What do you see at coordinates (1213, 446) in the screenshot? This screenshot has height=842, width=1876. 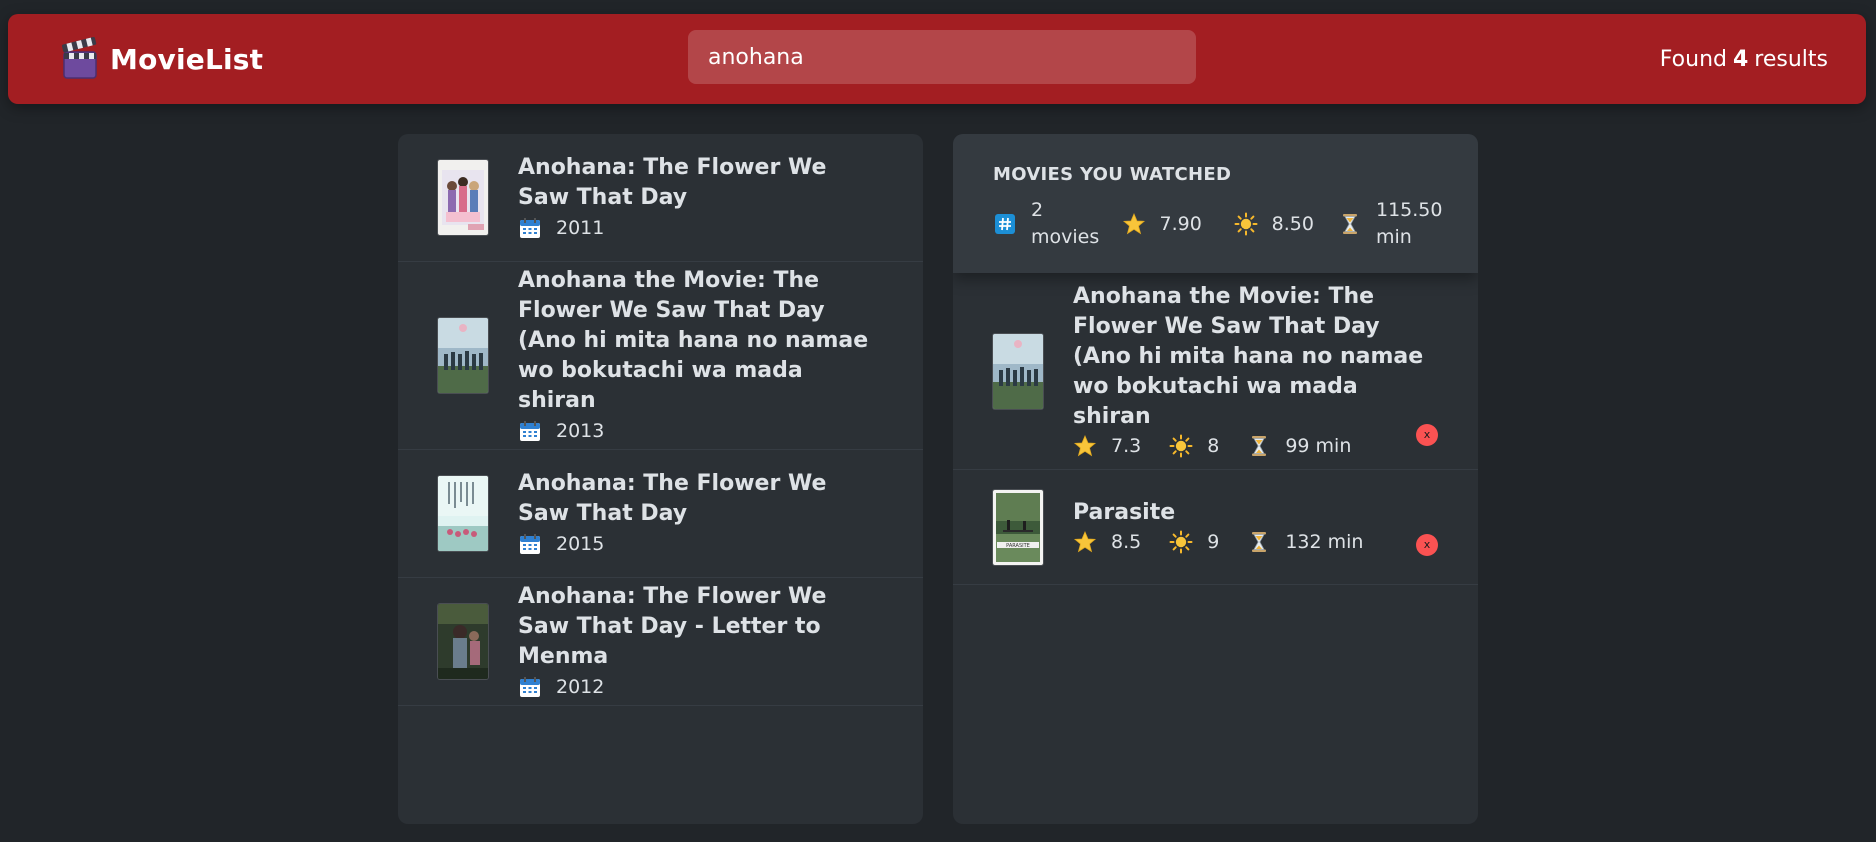 I see `user-rating: 8` at bounding box center [1213, 446].